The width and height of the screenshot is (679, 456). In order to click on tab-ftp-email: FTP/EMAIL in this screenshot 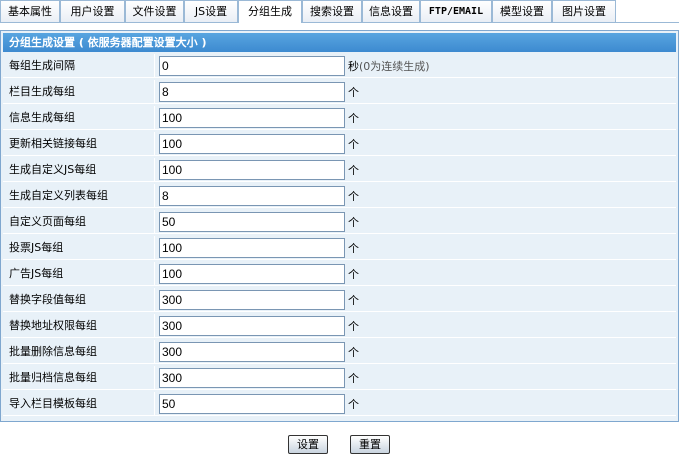, I will do `click(456, 11)`.